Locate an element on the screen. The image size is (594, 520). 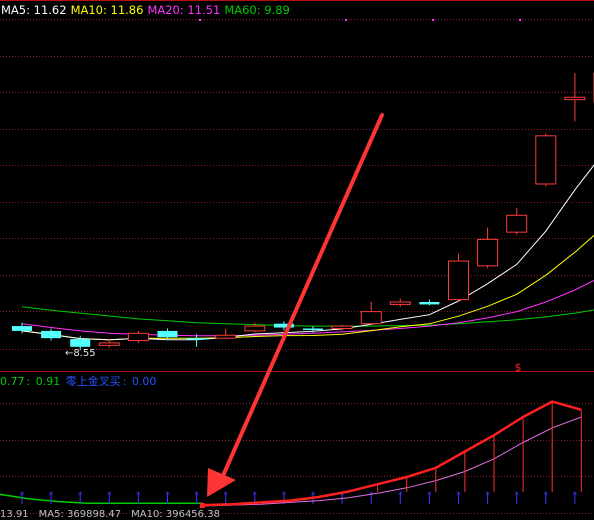
indicator-signal-line is located at coordinates (392, 453).